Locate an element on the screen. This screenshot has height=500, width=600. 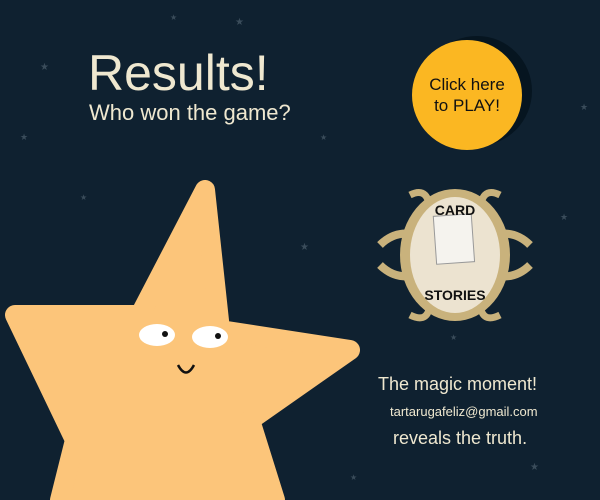
tagline-end: reveals the truth. is located at coordinates (460, 438).